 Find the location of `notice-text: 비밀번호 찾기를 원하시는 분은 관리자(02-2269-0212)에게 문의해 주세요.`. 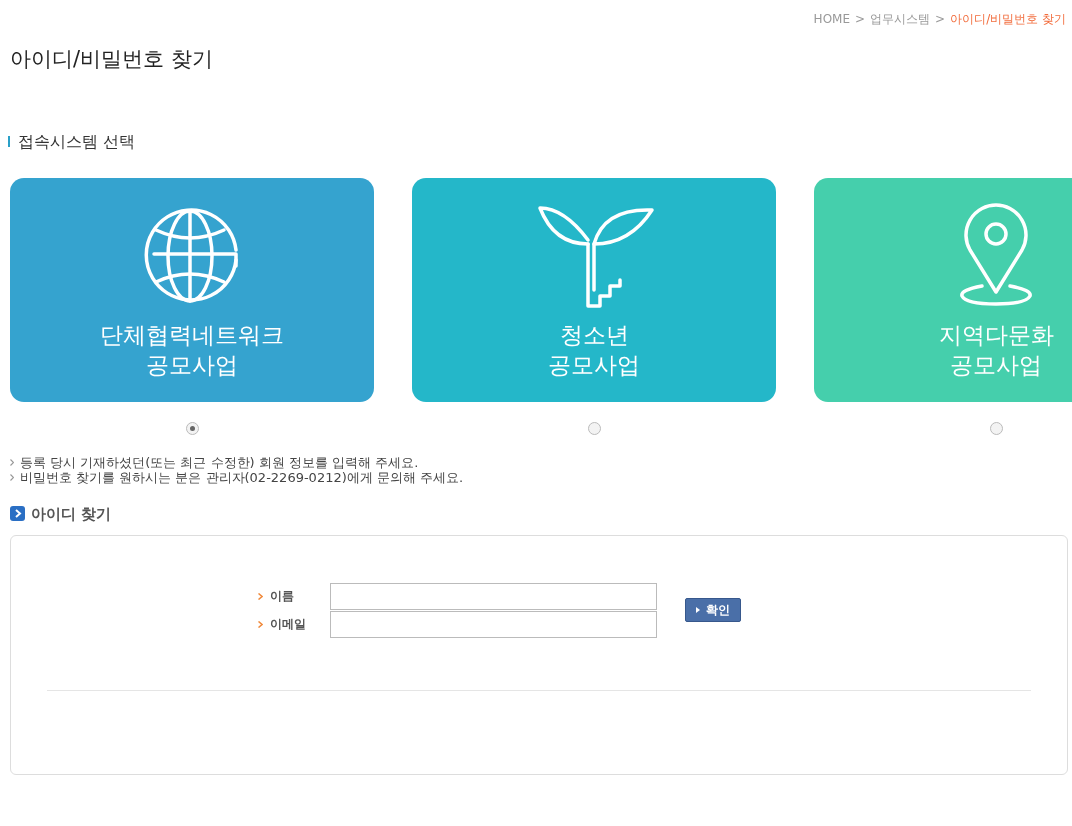

notice-text: 비밀번호 찾기를 원하시는 분은 관리자(02-2269-0212)에게 문의해 주세요. is located at coordinates (242, 477).